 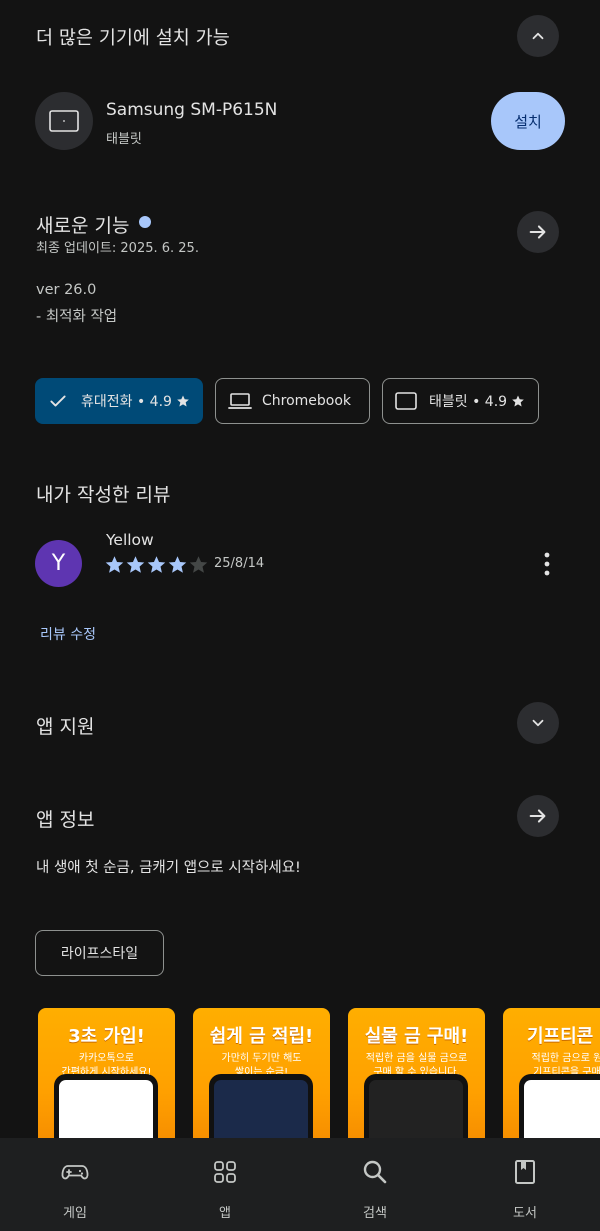 I want to click on version-text: ver 26.0, so click(x=66, y=290).